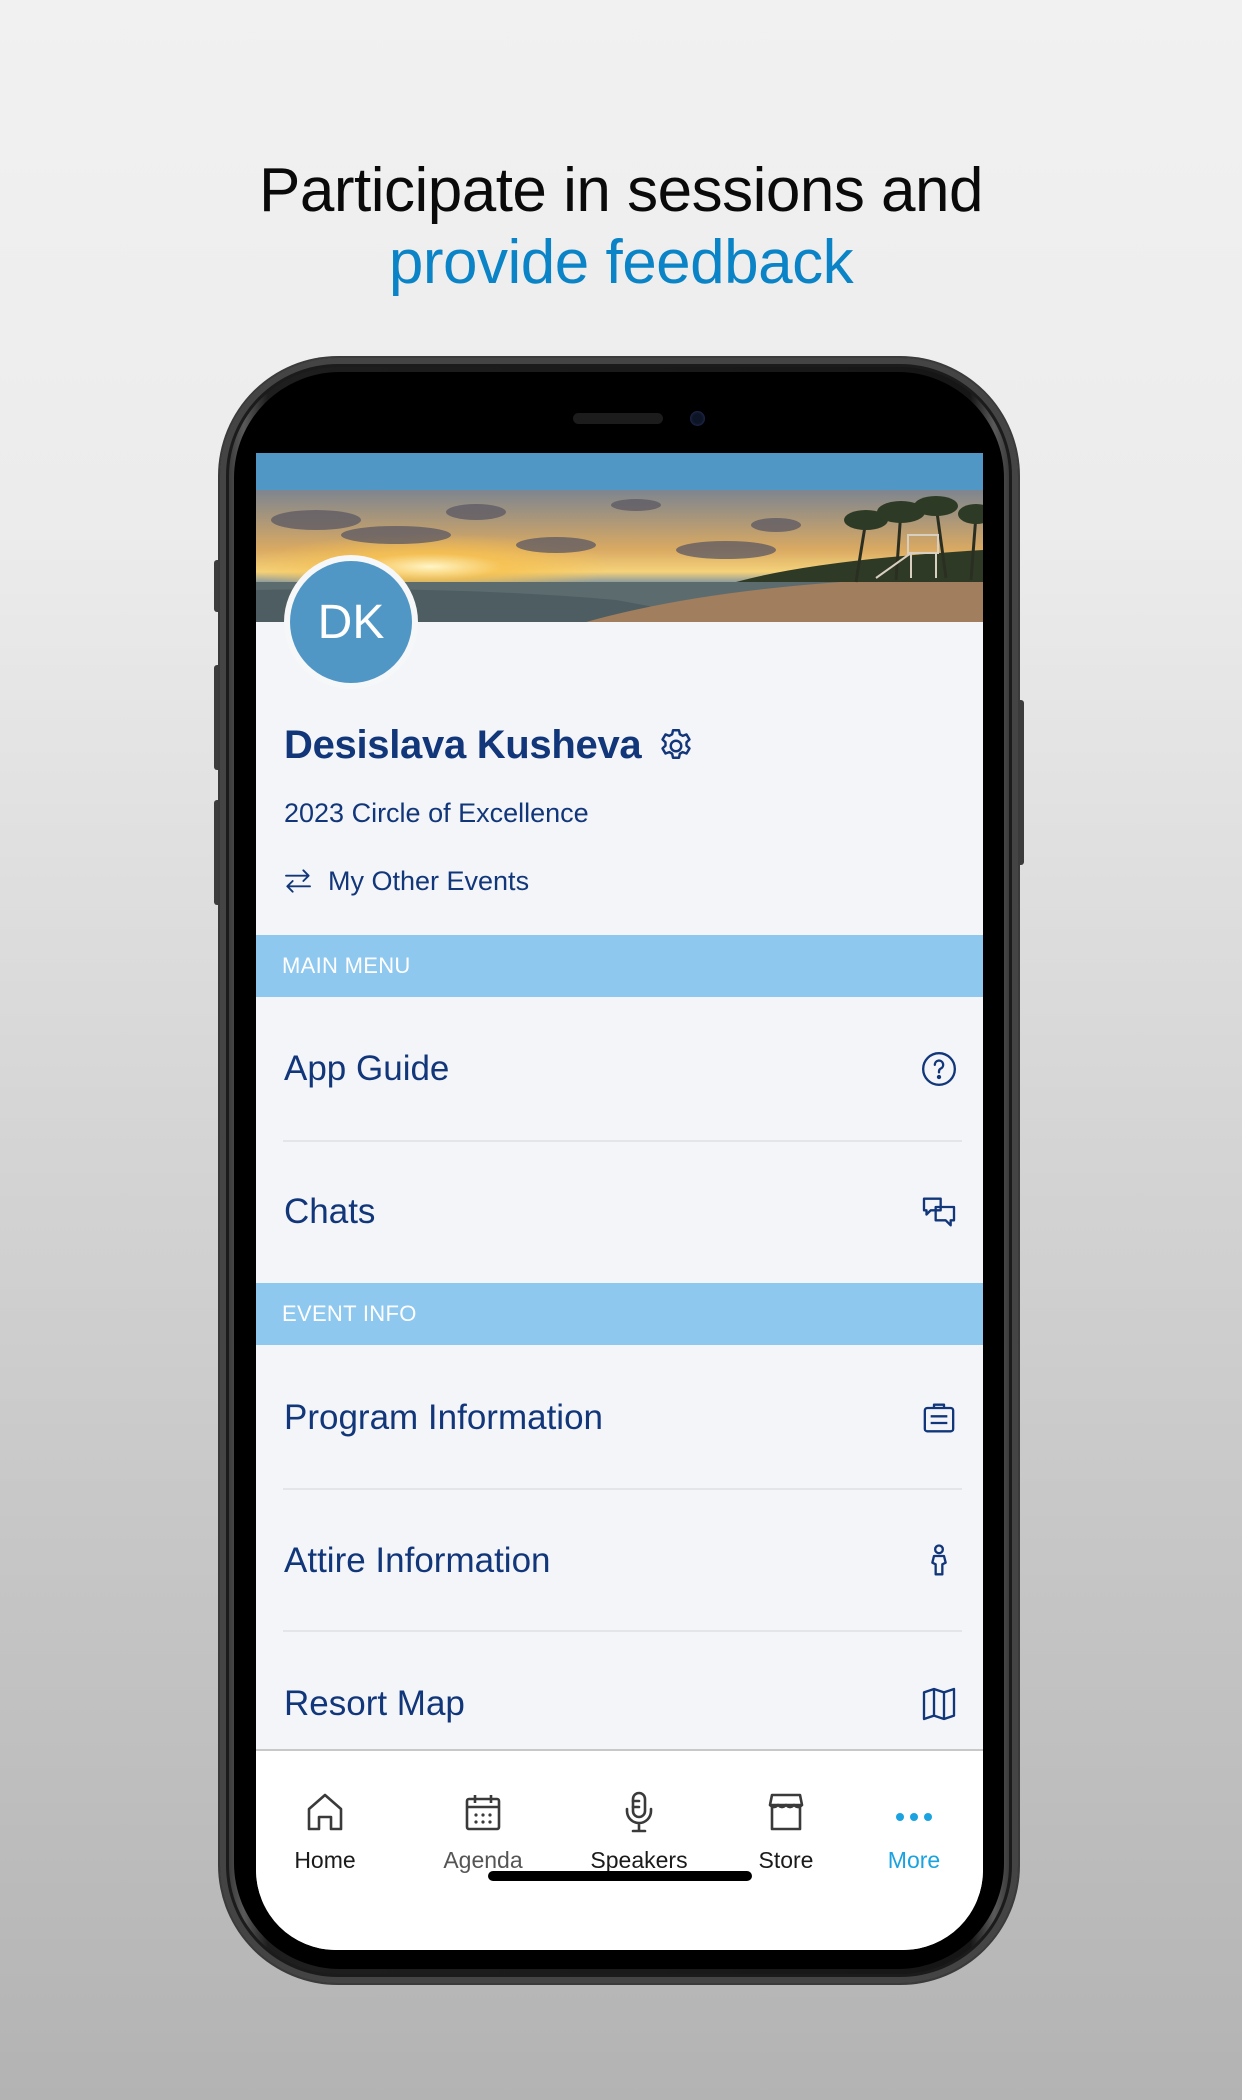 This screenshot has height=2100, width=1242. Describe the element at coordinates (619, 1314) in the screenshot. I see `section-header-event-info: EVENT INFO` at that location.